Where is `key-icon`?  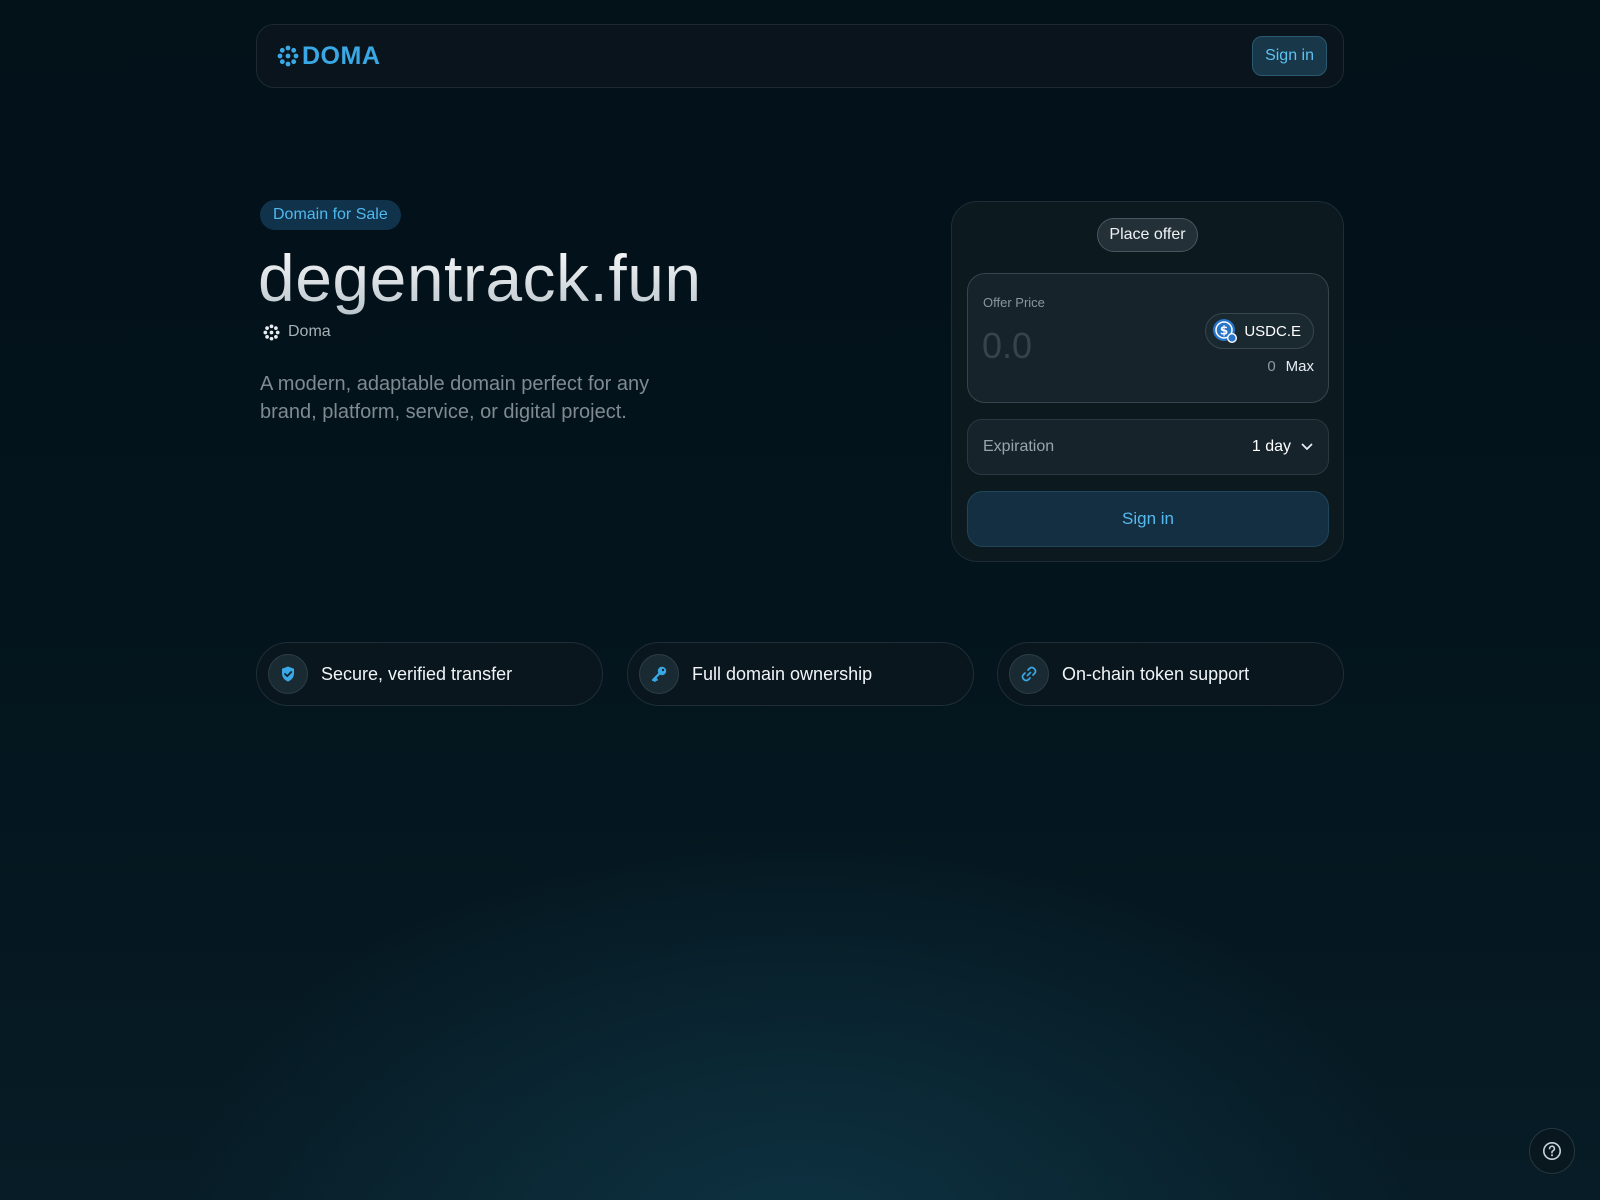
key-icon is located at coordinates (659, 674).